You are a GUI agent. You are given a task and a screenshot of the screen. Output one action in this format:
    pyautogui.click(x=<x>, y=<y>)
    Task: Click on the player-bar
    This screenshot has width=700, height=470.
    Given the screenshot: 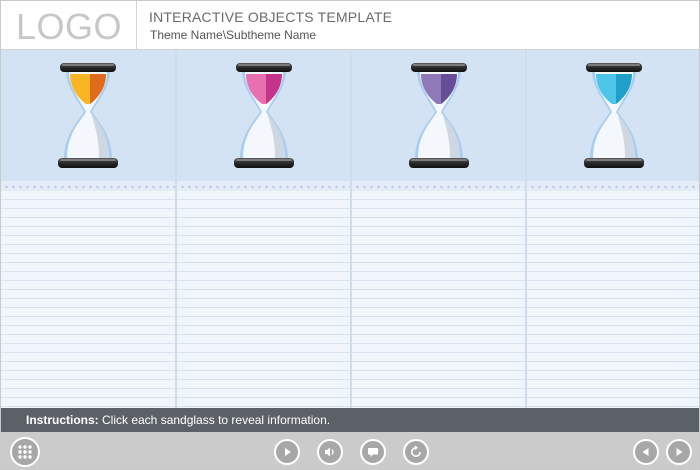 What is the action you would take?
    pyautogui.click(x=350, y=450)
    